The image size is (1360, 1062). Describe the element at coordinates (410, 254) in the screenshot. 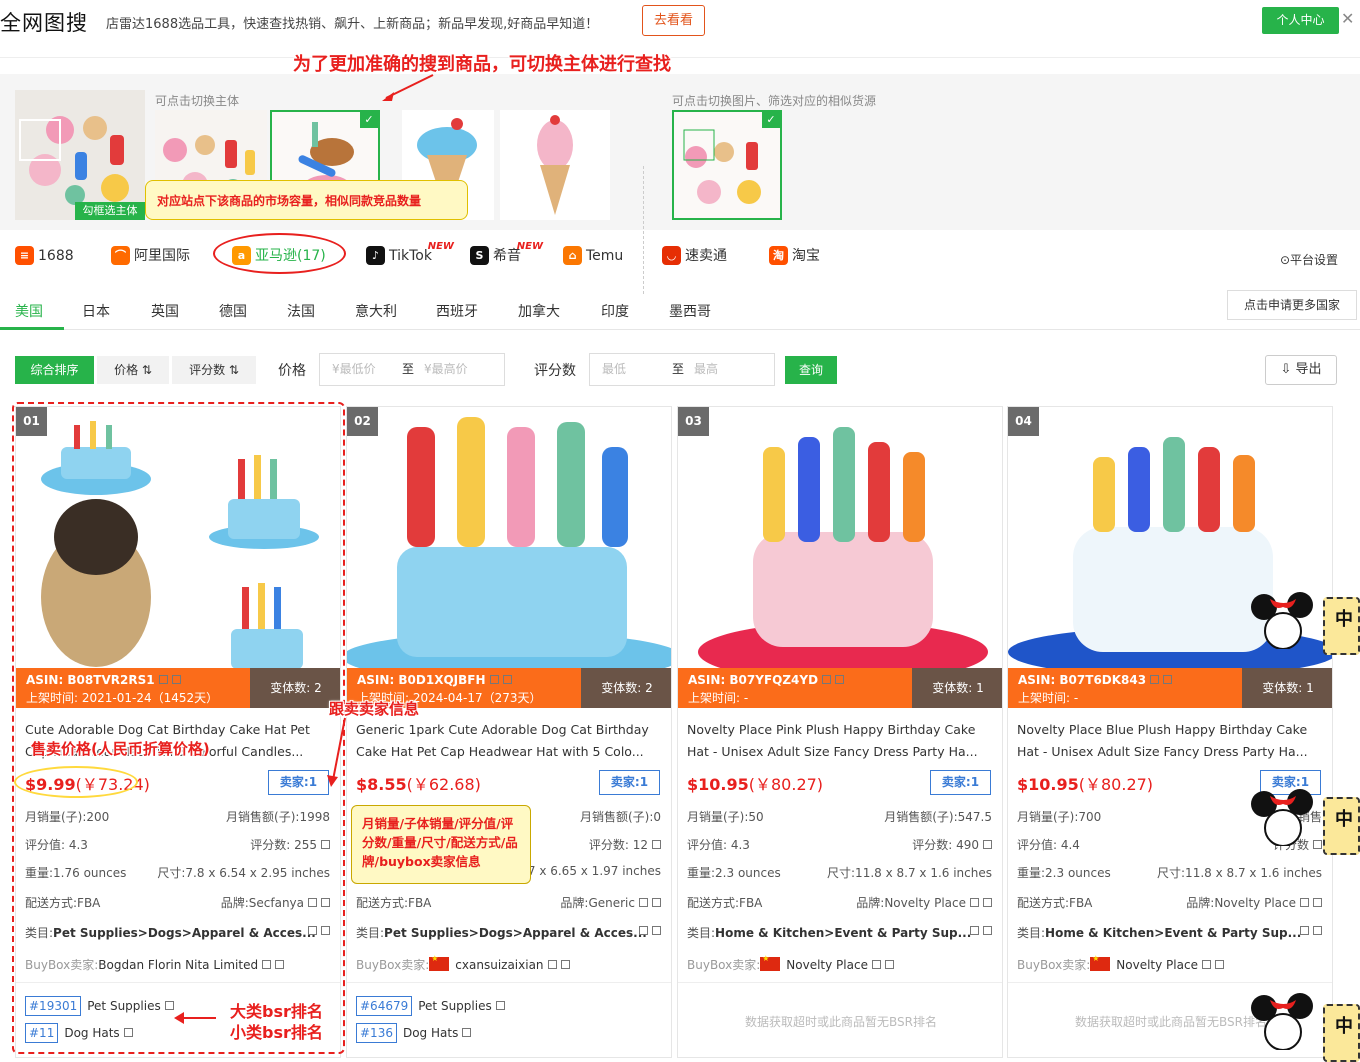

I see `tab-tiktok: ♪ TikTok NEW` at that location.